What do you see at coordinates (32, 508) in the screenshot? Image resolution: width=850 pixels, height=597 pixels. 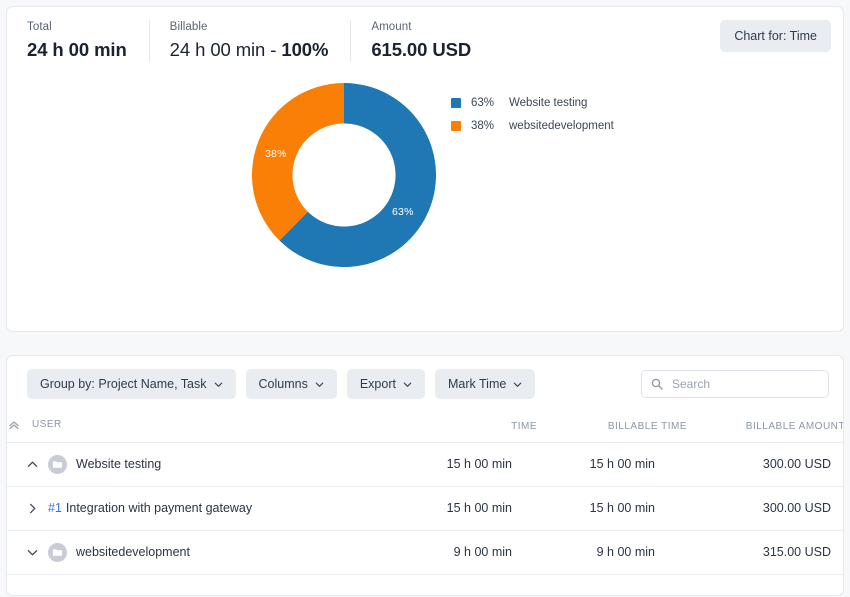 I see `chevron-right-icon` at bounding box center [32, 508].